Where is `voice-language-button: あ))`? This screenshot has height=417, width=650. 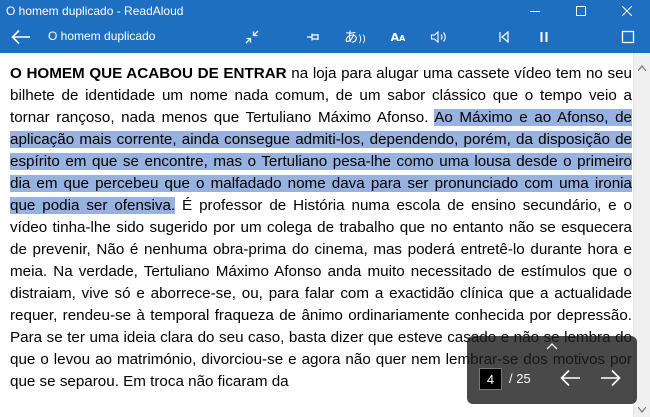
voice-language-button: あ)) is located at coordinates (355, 37).